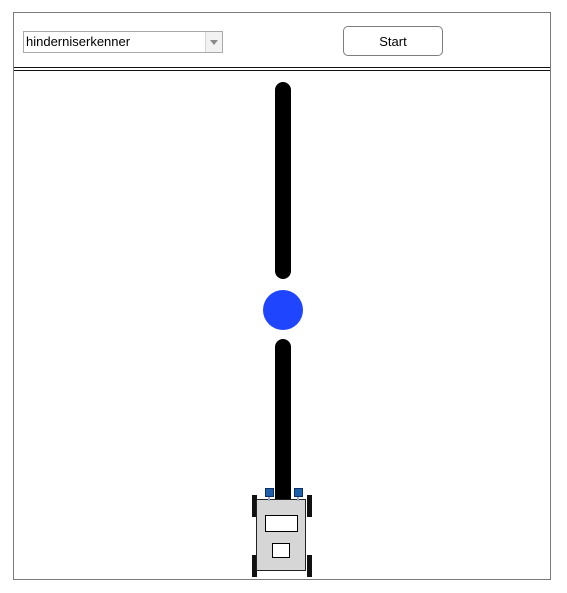  I want to click on program-select-value: hinderniserkenner, so click(78, 41).